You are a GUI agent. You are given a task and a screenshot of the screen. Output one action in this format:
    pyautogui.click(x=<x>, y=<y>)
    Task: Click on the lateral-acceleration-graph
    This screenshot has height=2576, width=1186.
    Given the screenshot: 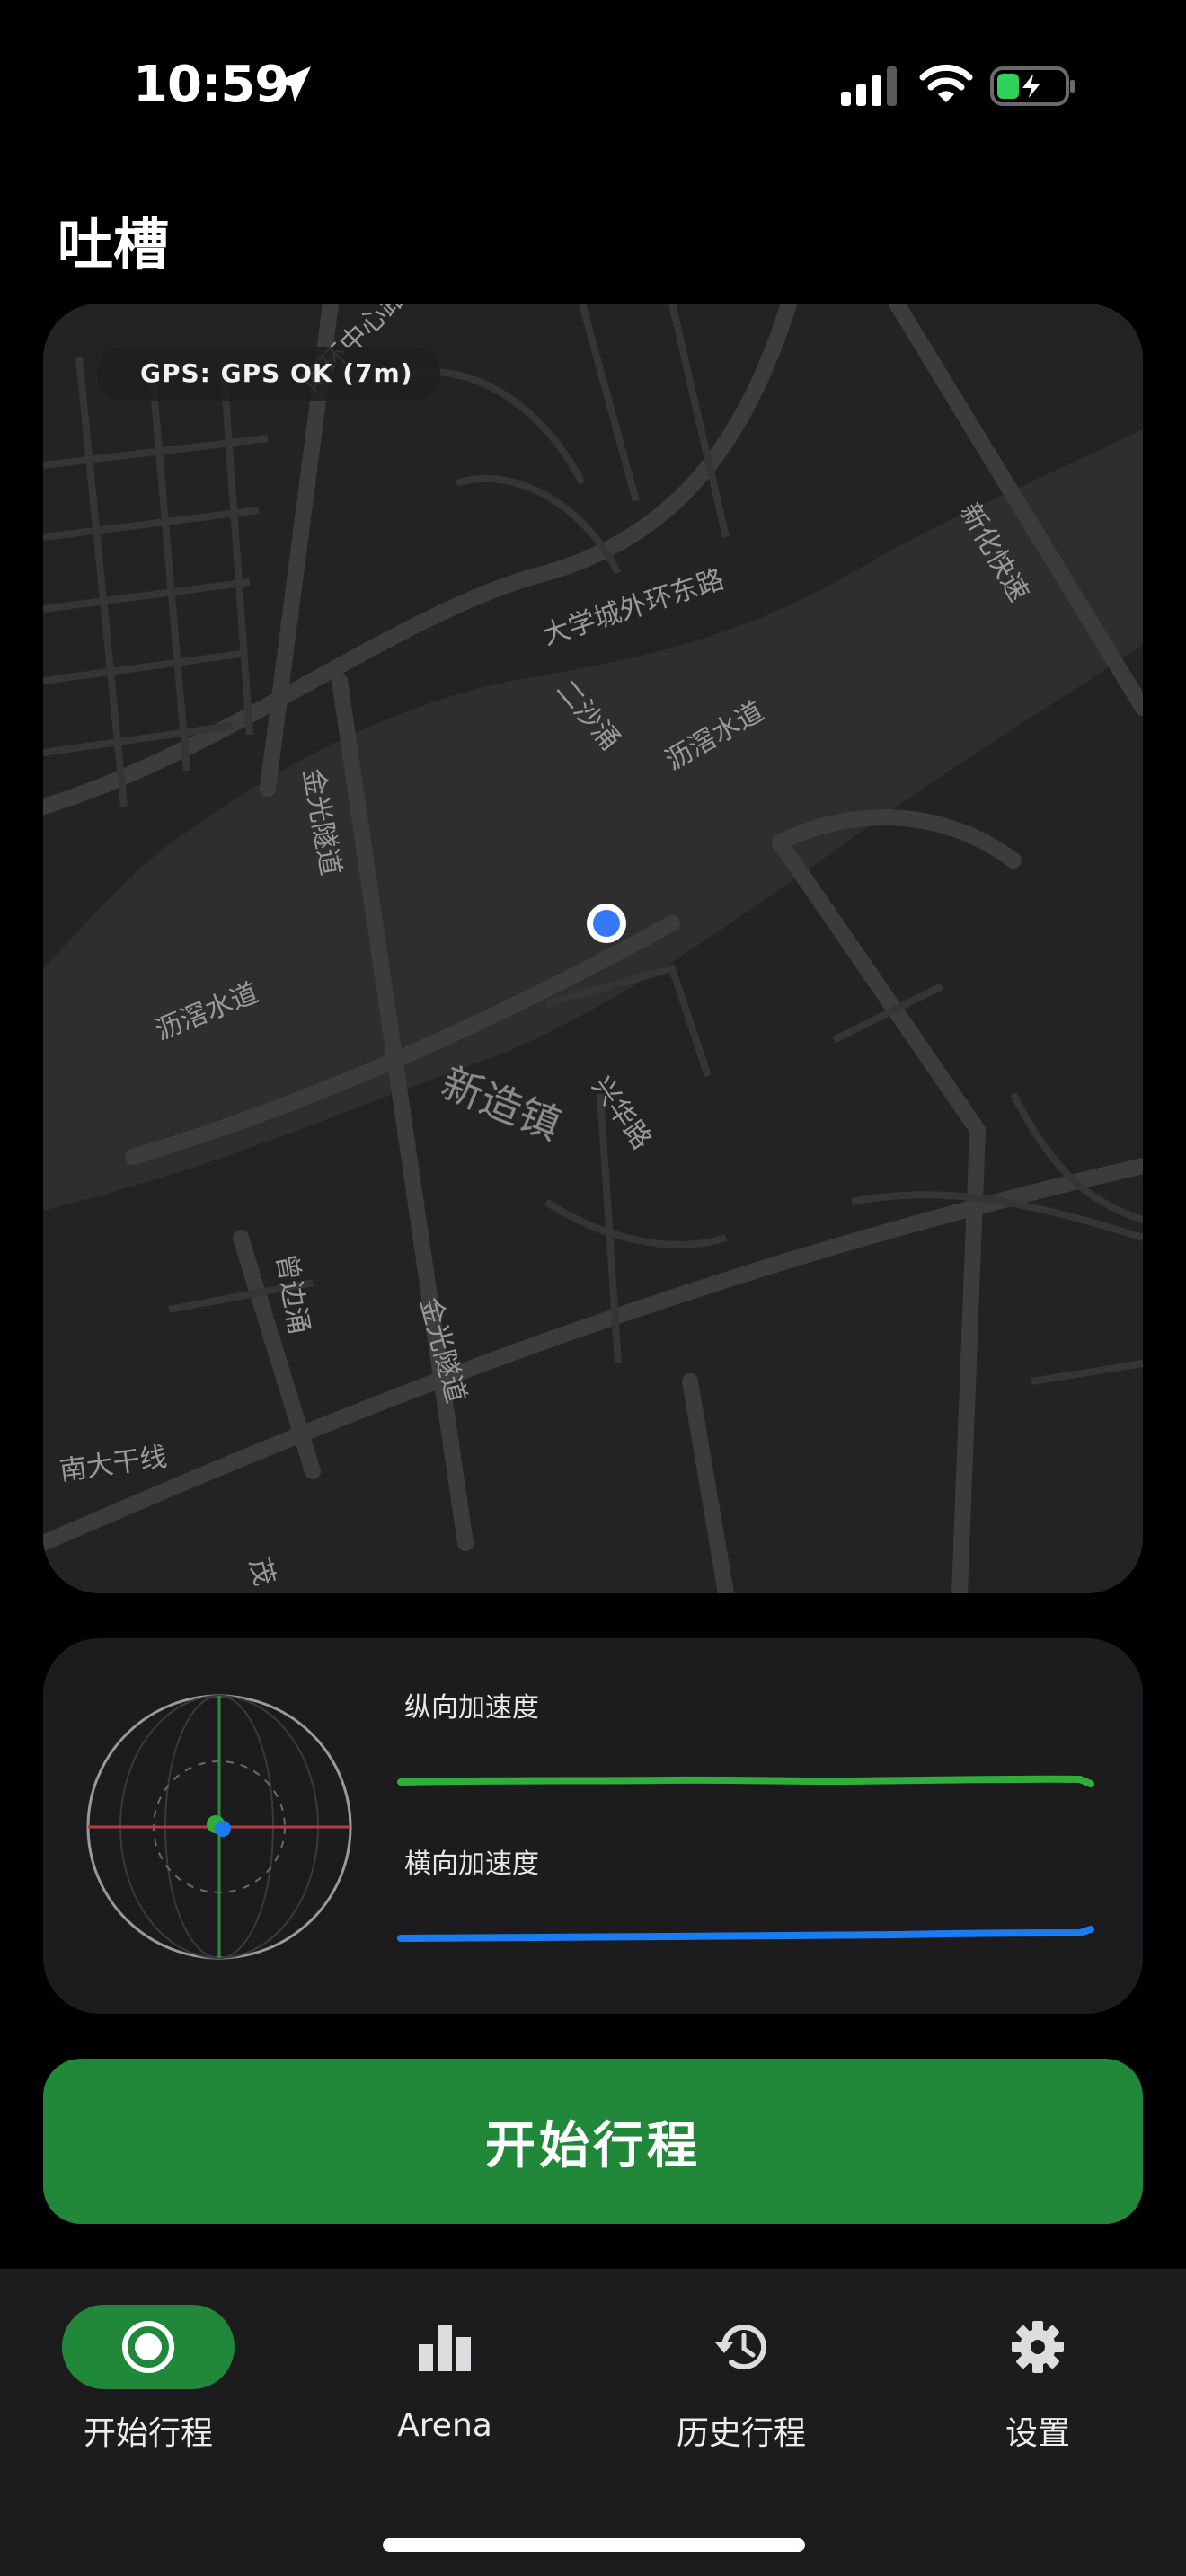 What is the action you would take?
    pyautogui.click(x=745, y=1934)
    